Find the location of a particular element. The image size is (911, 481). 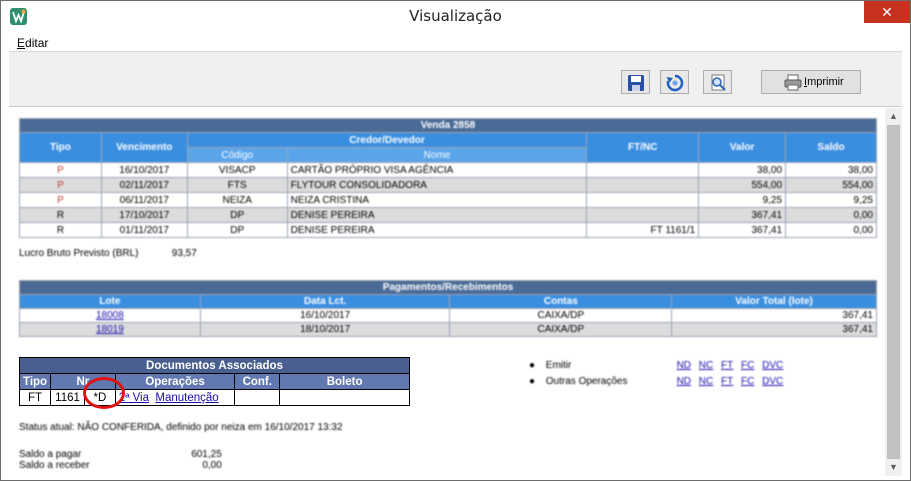

sale-cell-tipo: R is located at coordinates (60, 230).